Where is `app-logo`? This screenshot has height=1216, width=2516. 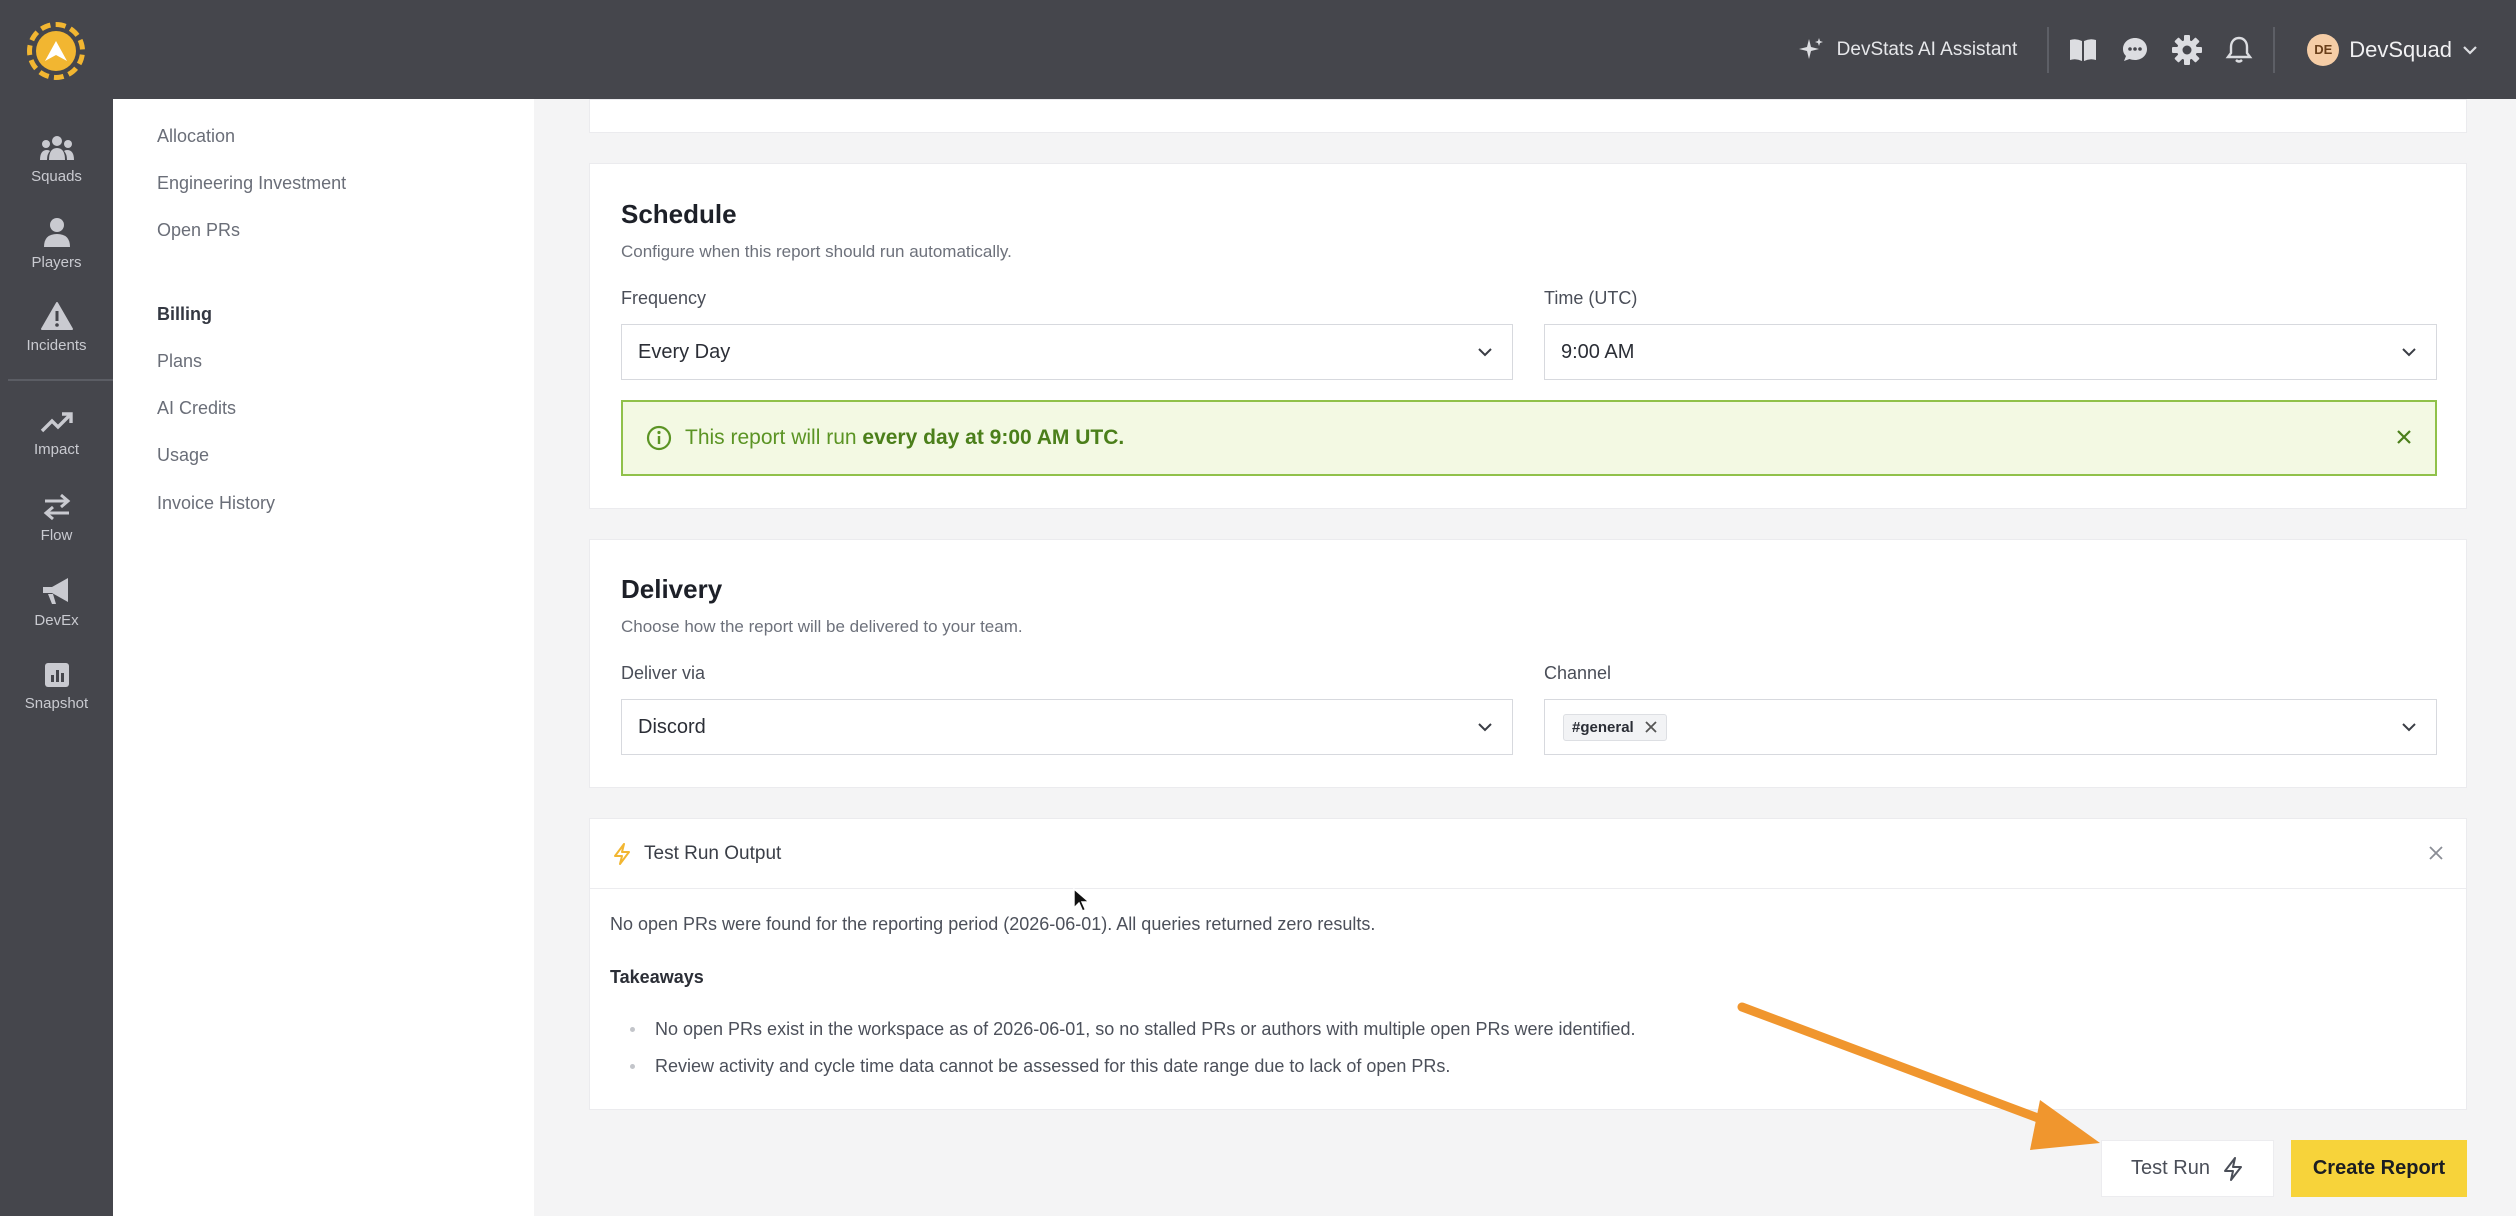
app-logo is located at coordinates (56, 51).